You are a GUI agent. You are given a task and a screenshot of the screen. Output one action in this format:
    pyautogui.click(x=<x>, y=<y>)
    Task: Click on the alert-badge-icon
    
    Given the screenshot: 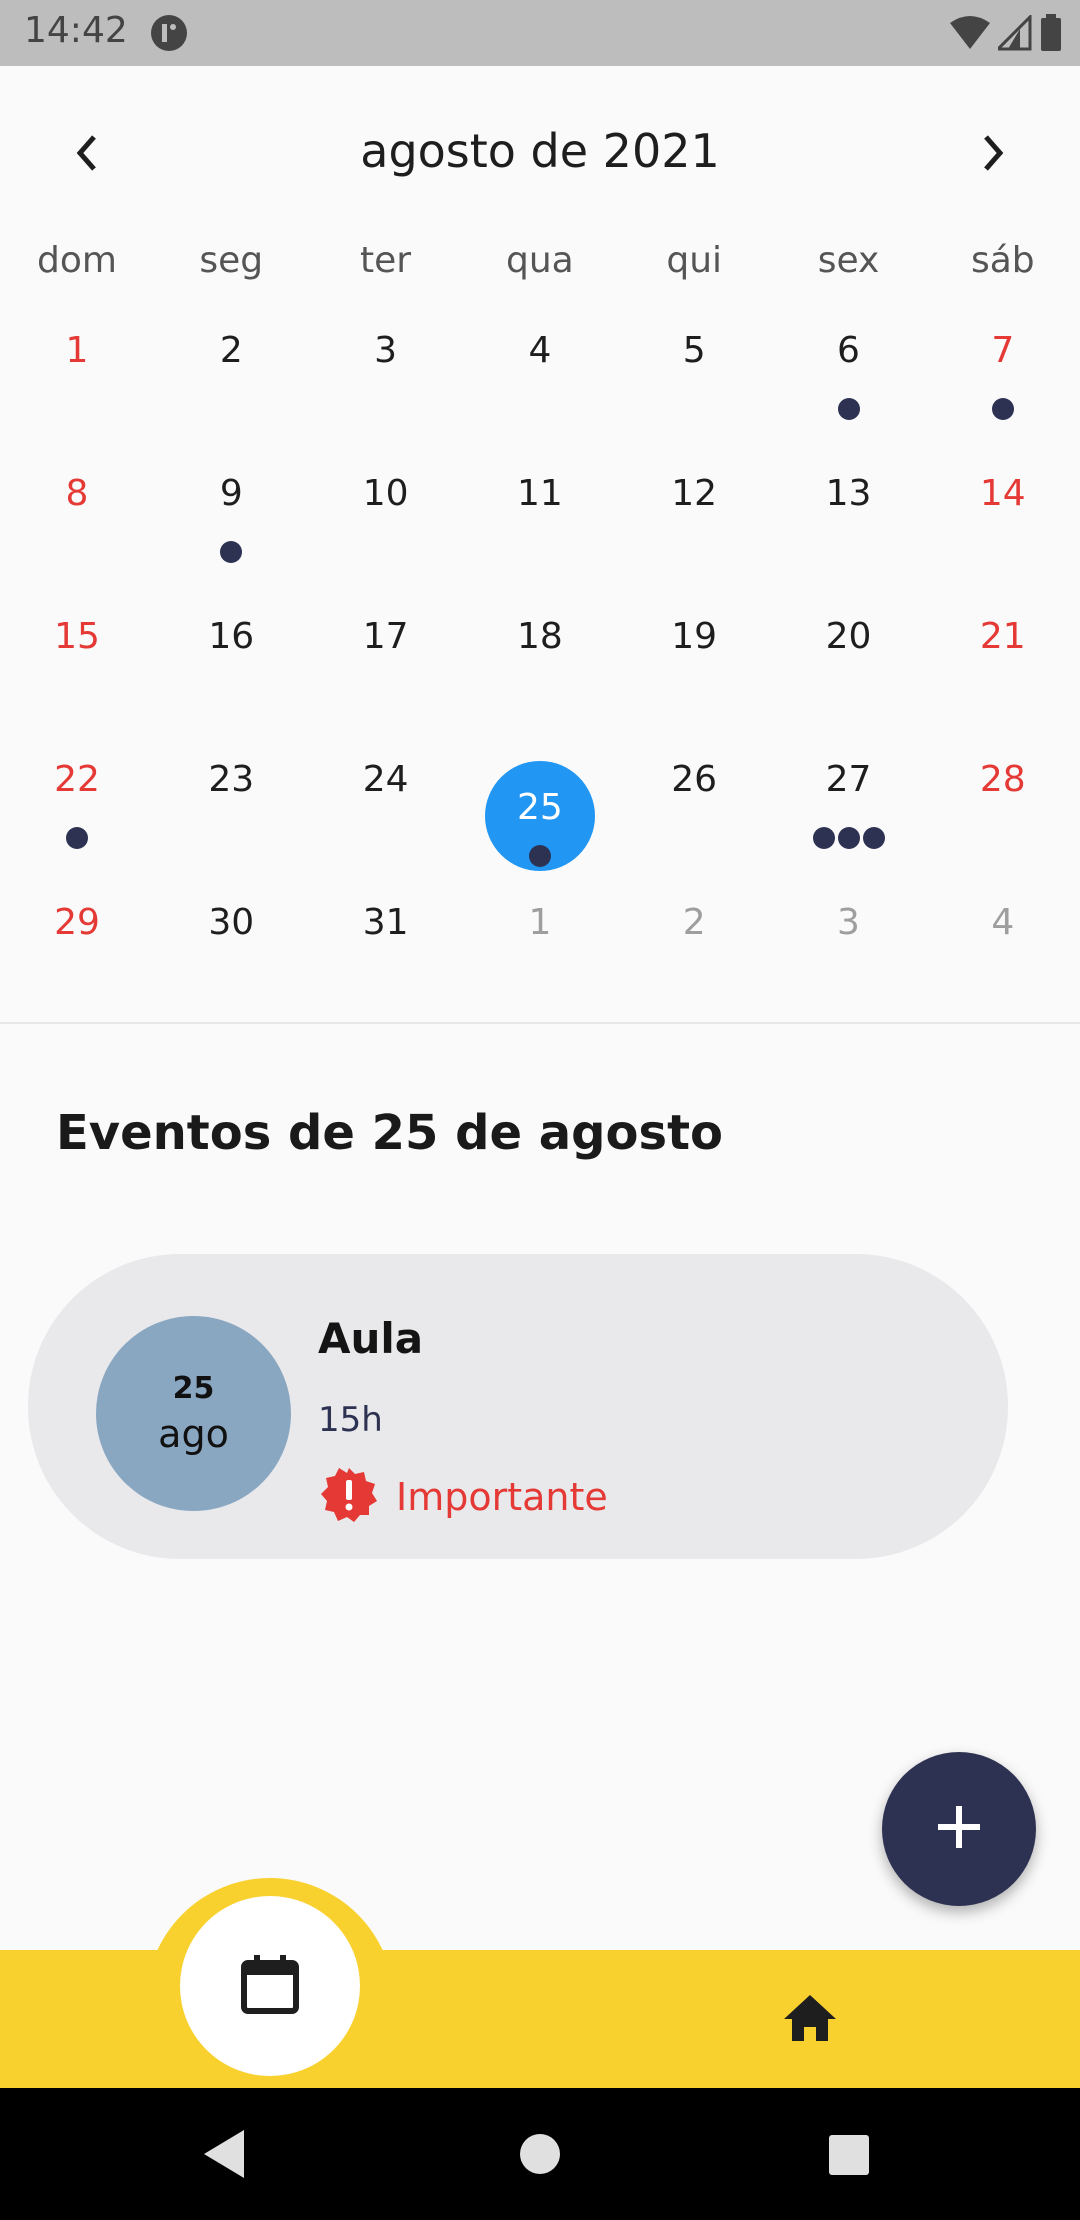 What is the action you would take?
    pyautogui.click(x=349, y=1497)
    